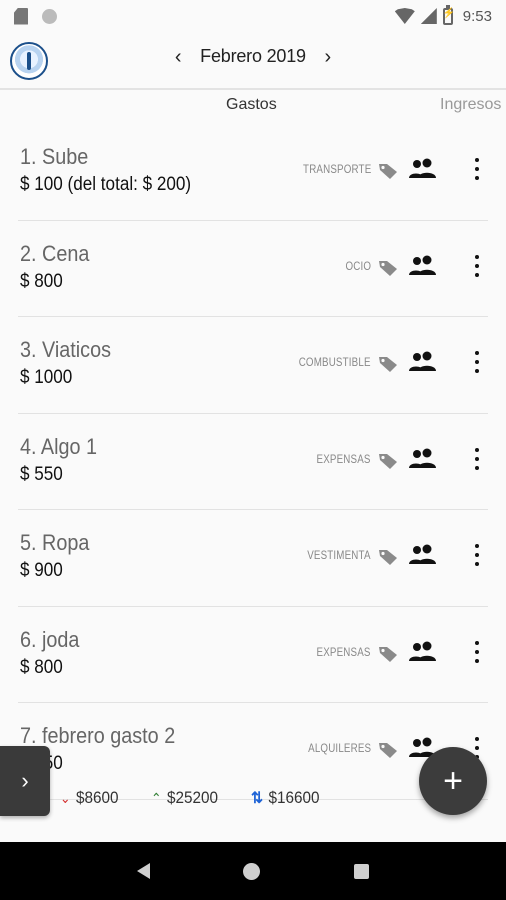 Image resolution: width=506 pixels, height=900 pixels. What do you see at coordinates (253, 558) in the screenshot?
I see `expense-row: 5. Ropa $ 900 Vestimenta` at bounding box center [253, 558].